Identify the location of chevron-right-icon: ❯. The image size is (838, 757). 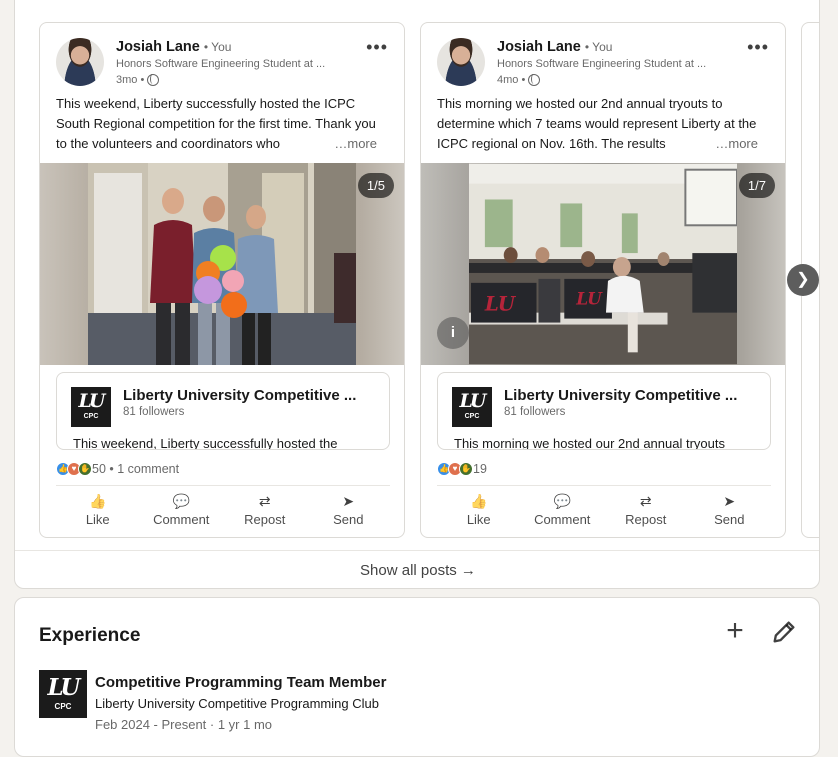
(803, 280).